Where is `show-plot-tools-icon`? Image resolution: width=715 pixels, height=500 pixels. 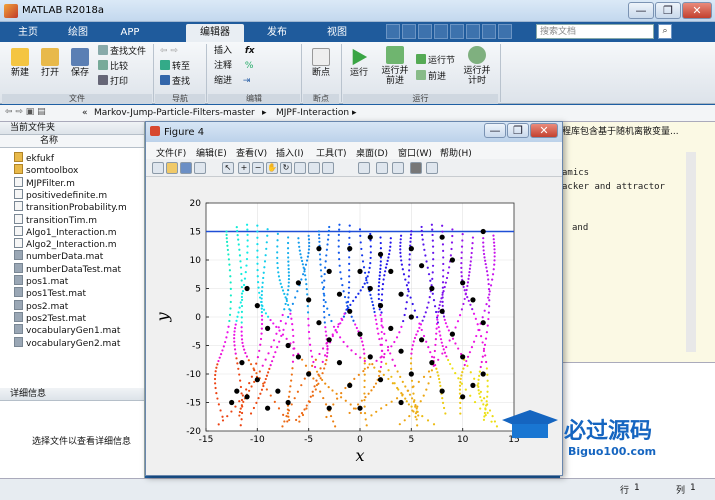 show-plot-tools-icon is located at coordinates (416, 168).